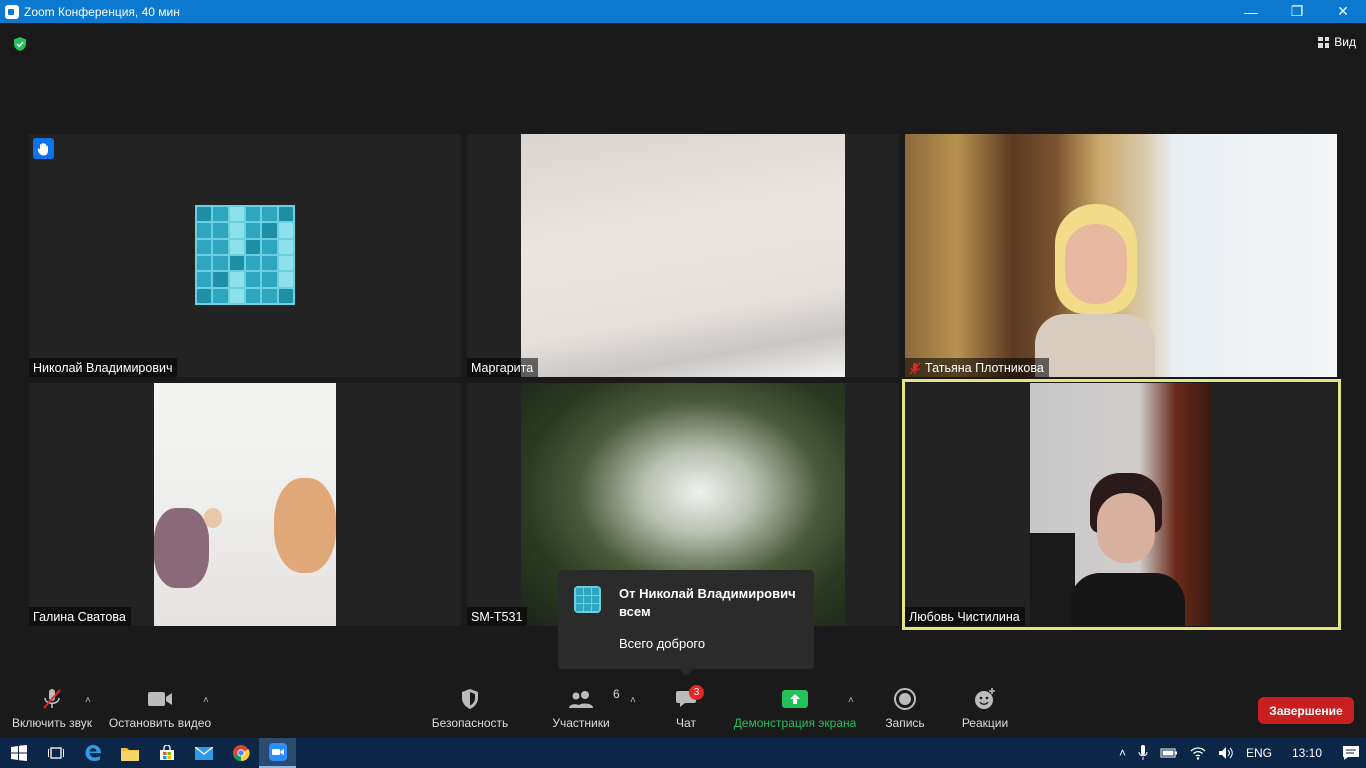 The height and width of the screenshot is (768, 1366). What do you see at coordinates (1198, 753) in the screenshot?
I see `wifi-icon` at bounding box center [1198, 753].